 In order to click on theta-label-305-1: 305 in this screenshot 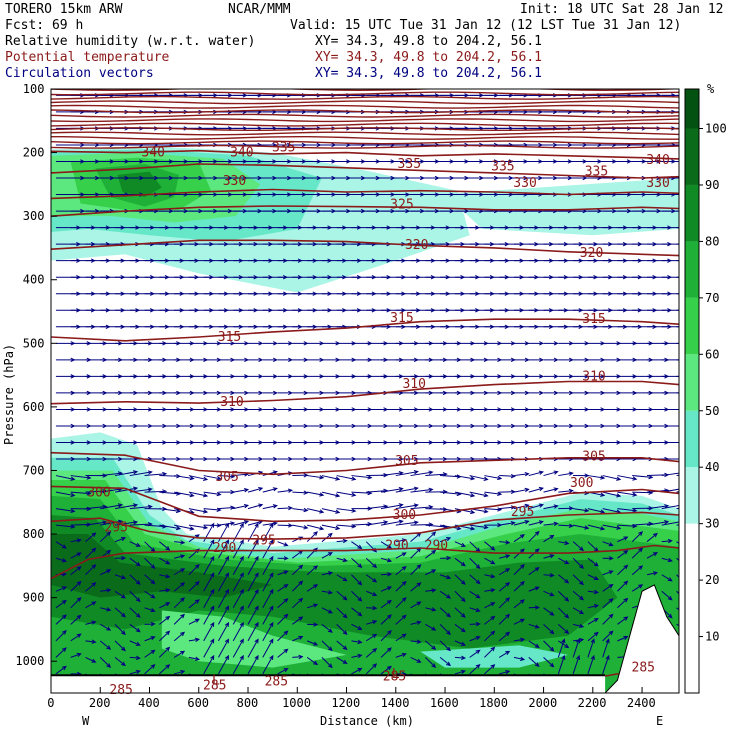, I will do `click(406, 461)`.